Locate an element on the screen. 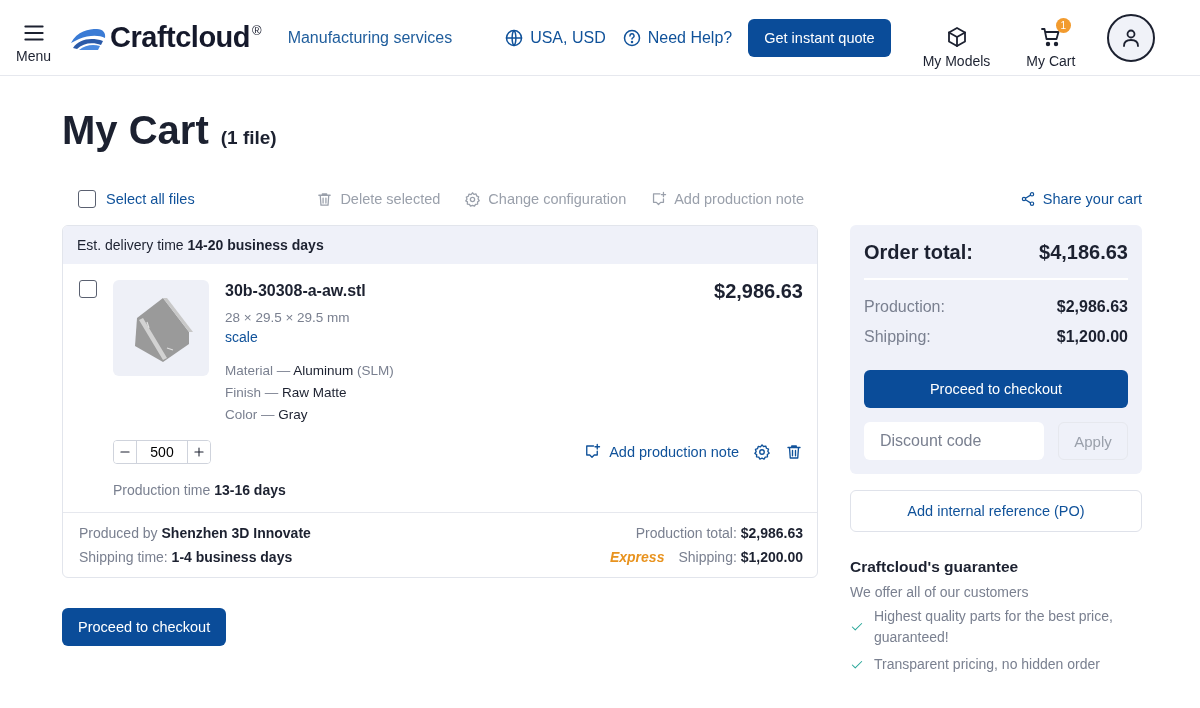 Image resolution: width=1200 pixels, height=708 pixels. summary-value: $1,200.00 is located at coordinates (1092, 337).